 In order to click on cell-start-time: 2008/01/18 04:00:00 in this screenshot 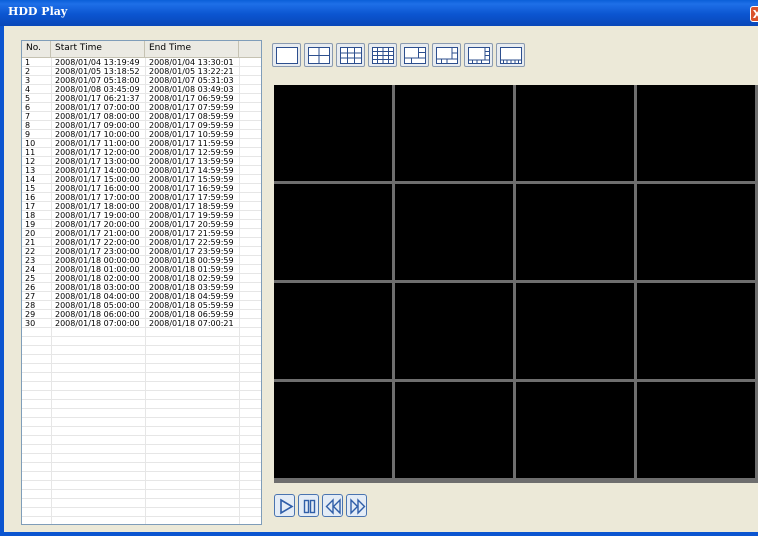, I will do `click(97, 296)`.